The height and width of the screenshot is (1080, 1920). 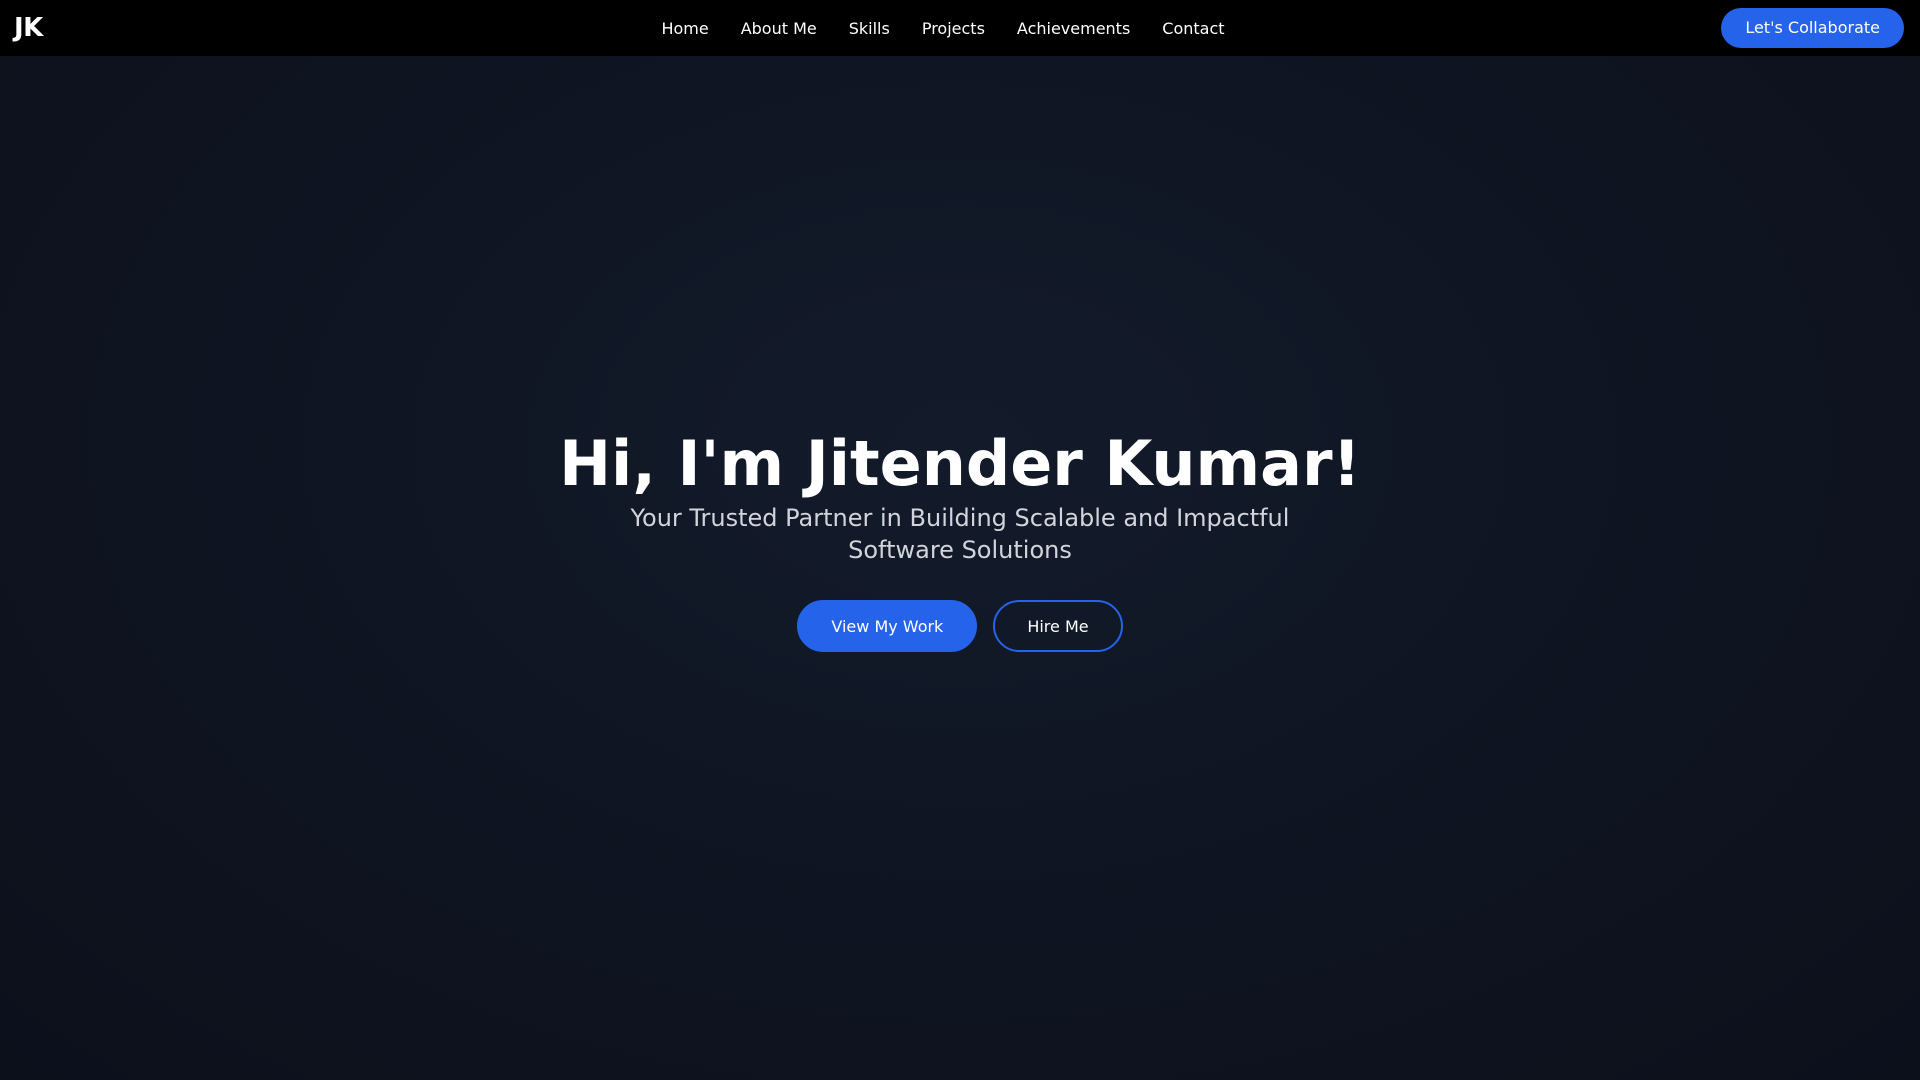 I want to click on nav-link-home: Home, so click(x=684, y=28).